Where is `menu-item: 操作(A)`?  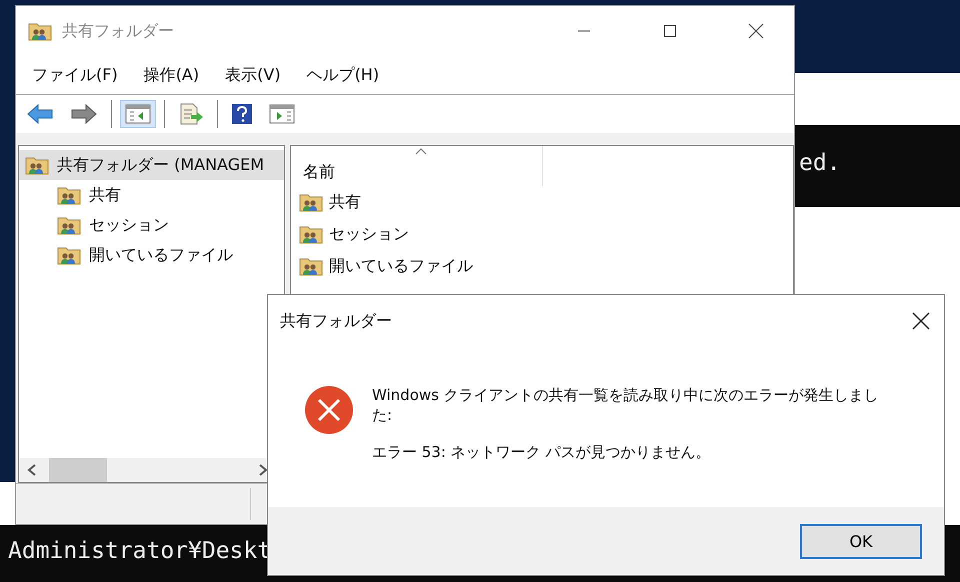
menu-item: 操作(A) is located at coordinates (172, 75).